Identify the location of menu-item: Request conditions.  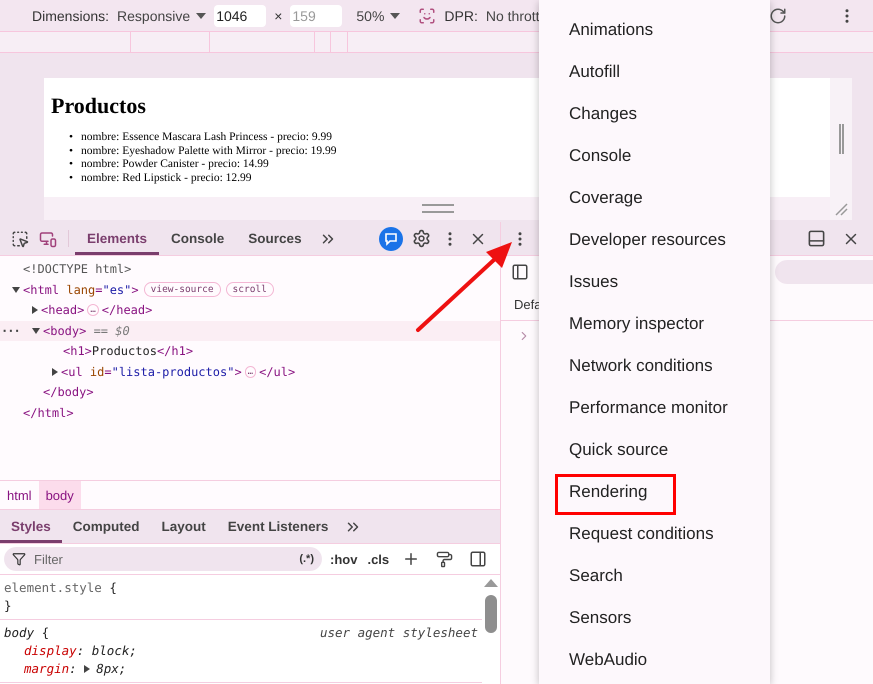
(654, 534).